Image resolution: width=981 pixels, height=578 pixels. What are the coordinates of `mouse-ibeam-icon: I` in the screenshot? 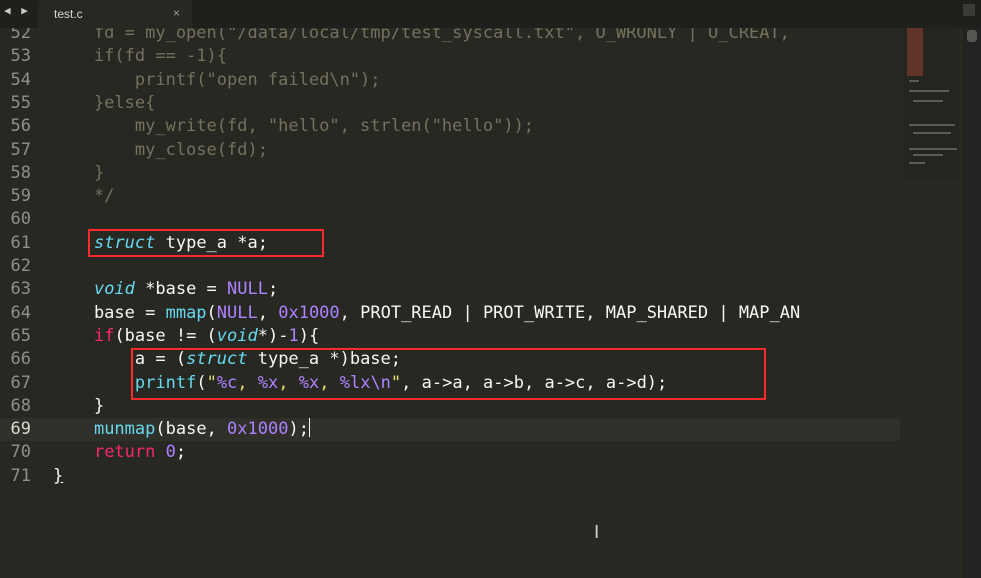 It's located at (597, 532).